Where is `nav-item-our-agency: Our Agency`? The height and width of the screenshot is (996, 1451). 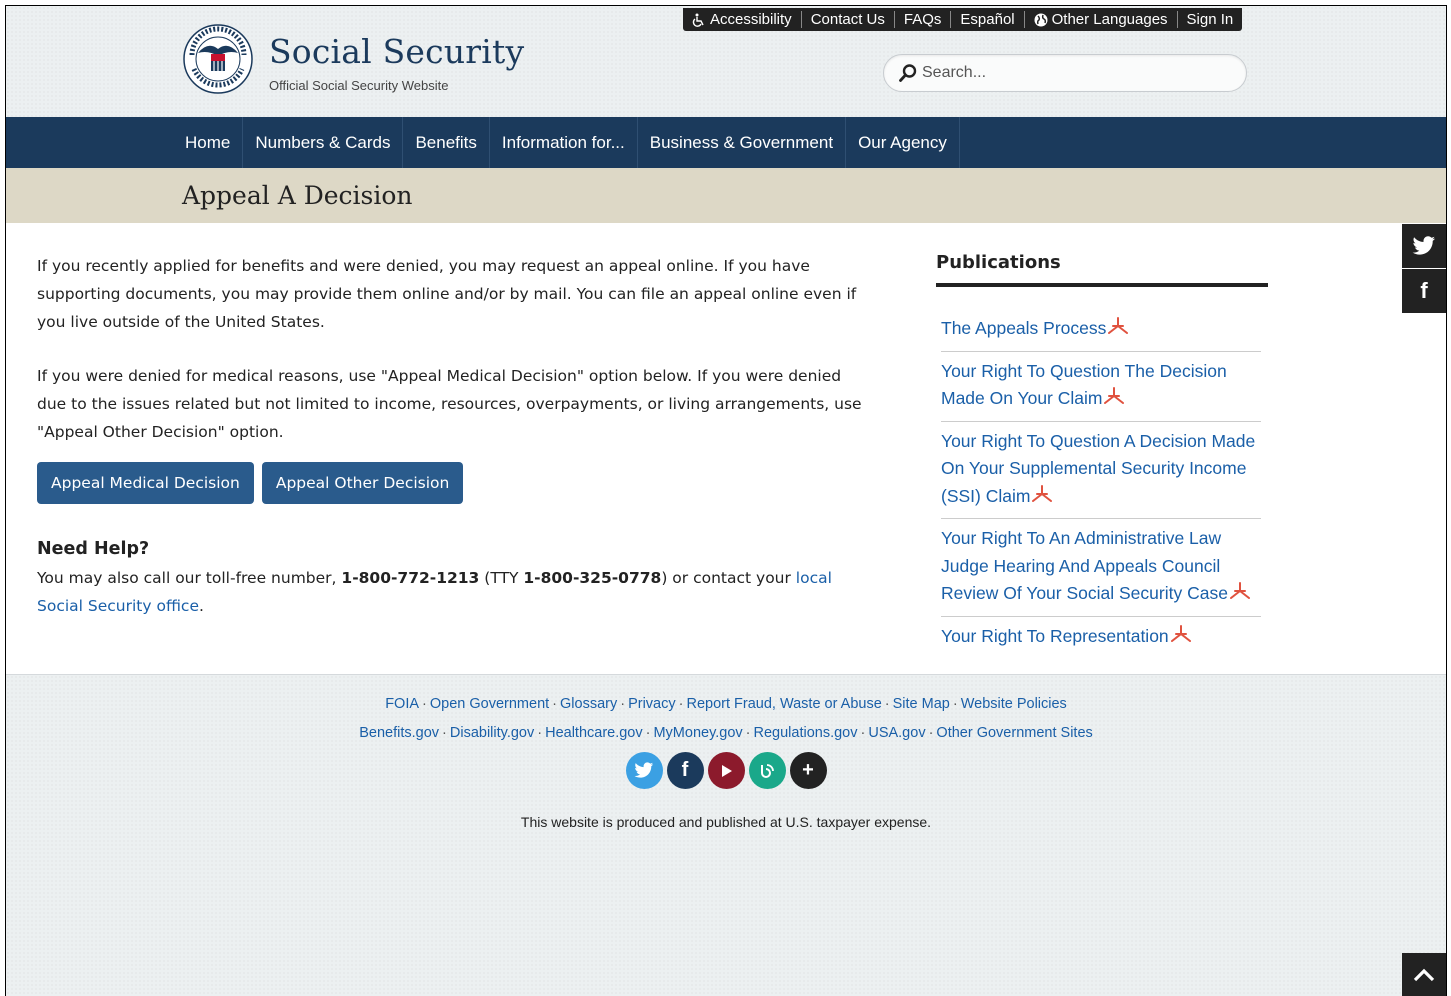
nav-item-our-agency: Our Agency is located at coordinates (903, 142).